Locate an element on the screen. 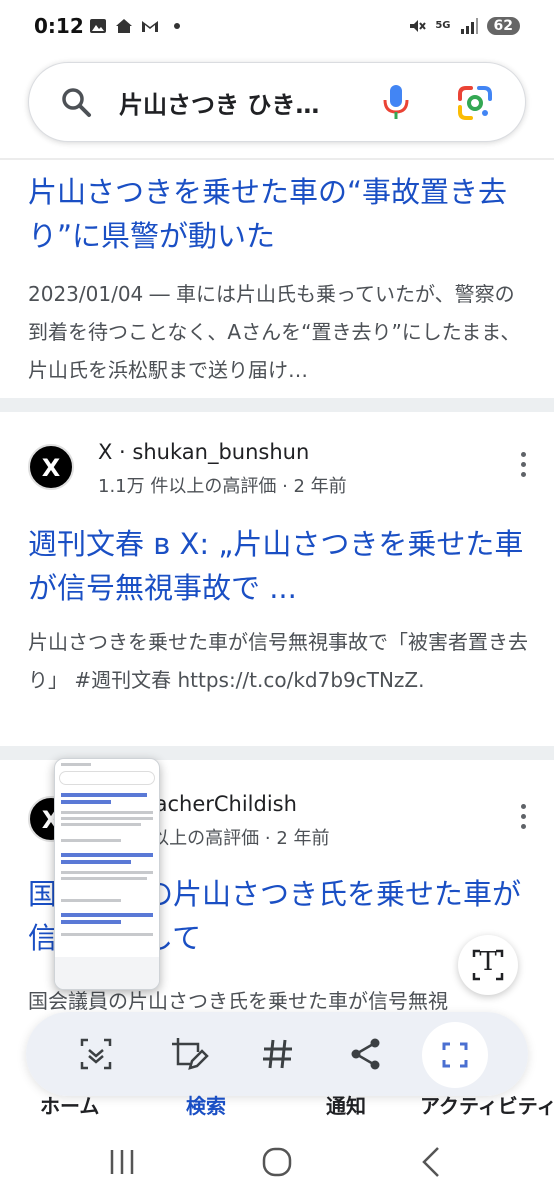  notification-icons is located at coordinates (134, 26).